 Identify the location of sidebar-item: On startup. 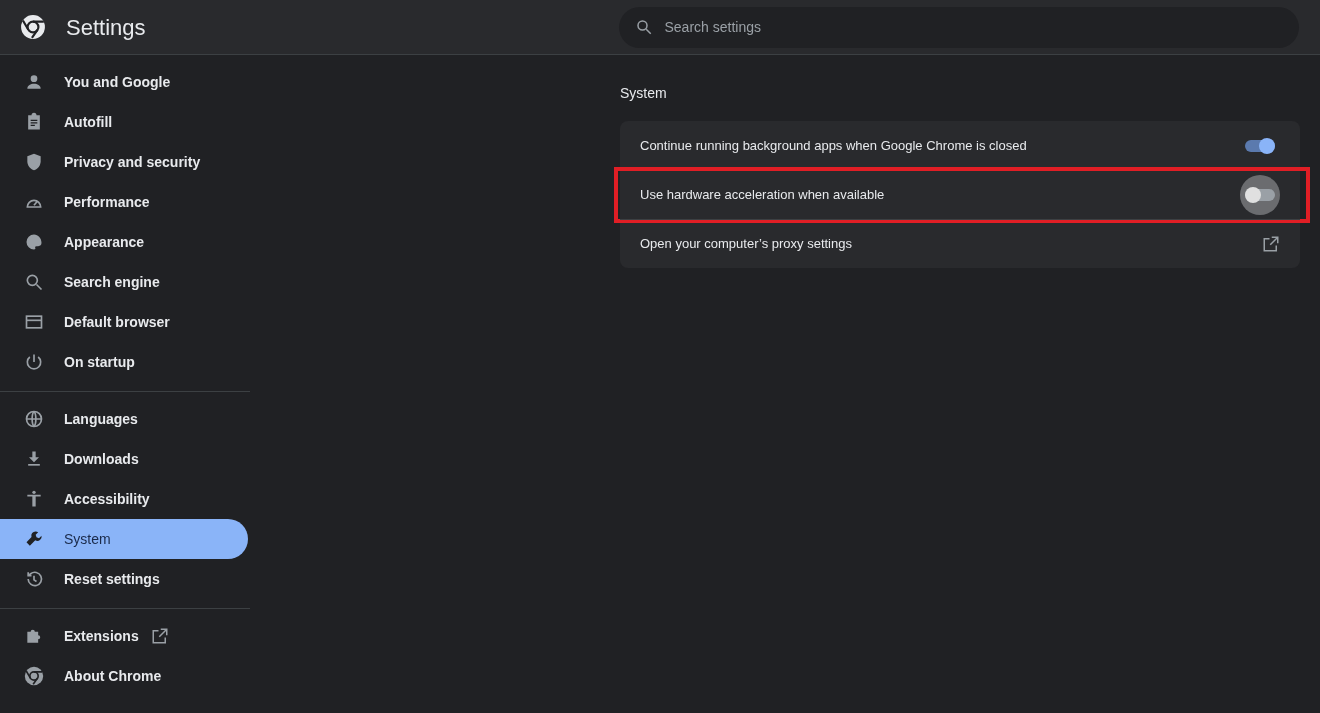
(124, 362).